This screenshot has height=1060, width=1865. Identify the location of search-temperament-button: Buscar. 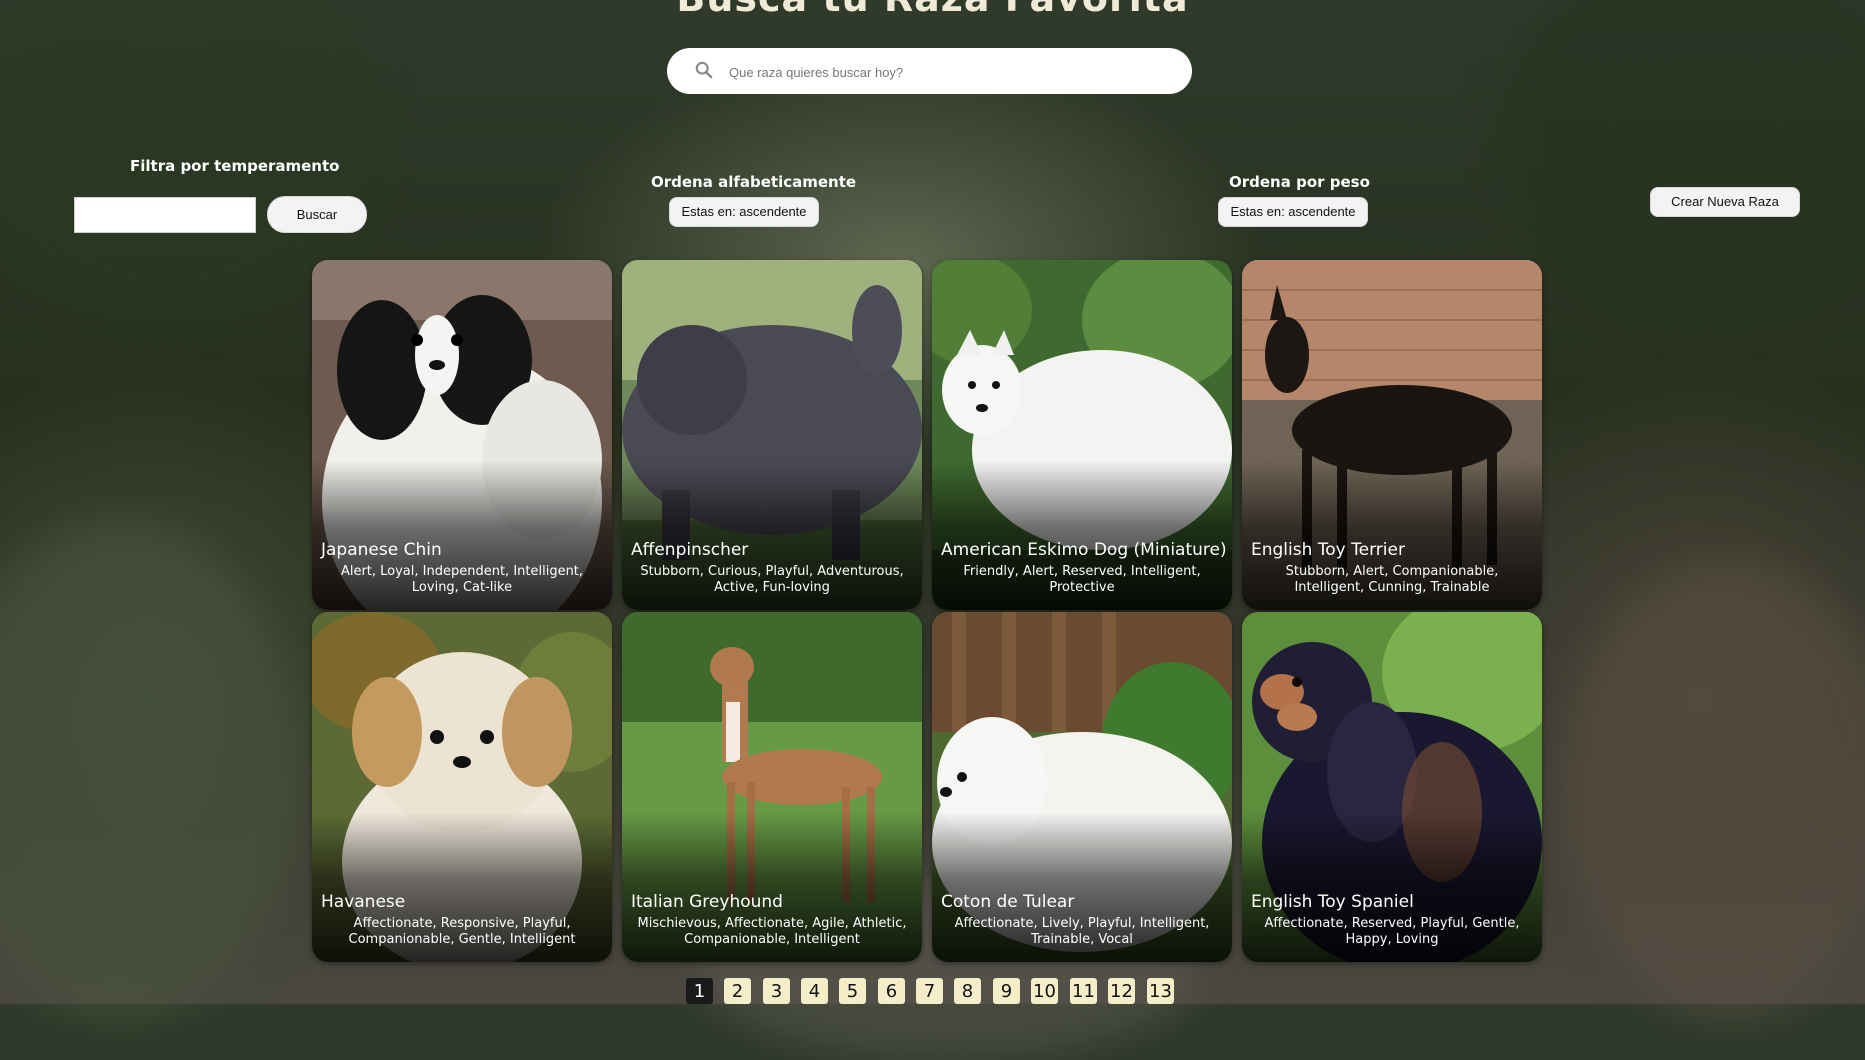
(317, 214).